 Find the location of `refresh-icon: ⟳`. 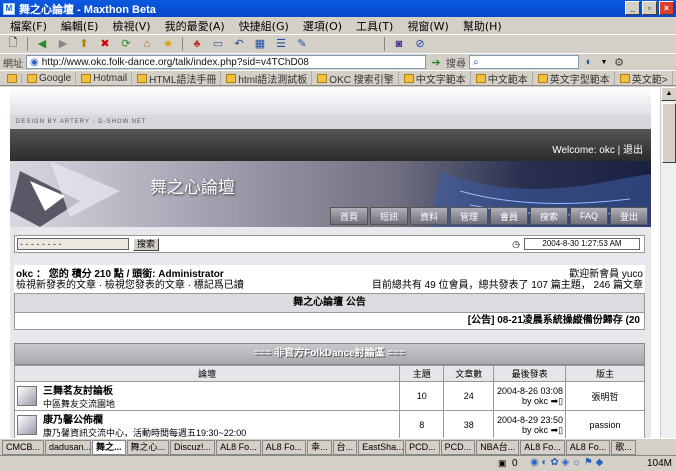

refresh-icon: ⟳ is located at coordinates (126, 44).